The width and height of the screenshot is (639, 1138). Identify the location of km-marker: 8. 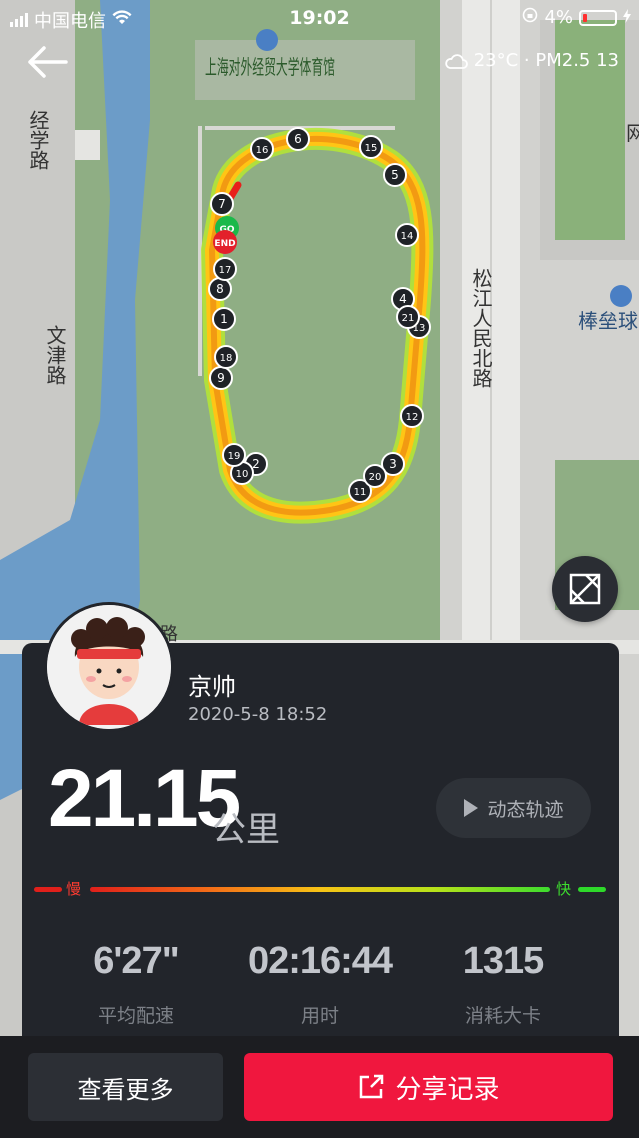
(220, 289).